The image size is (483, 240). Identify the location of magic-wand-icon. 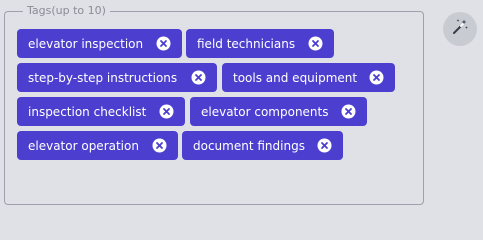
(460, 29).